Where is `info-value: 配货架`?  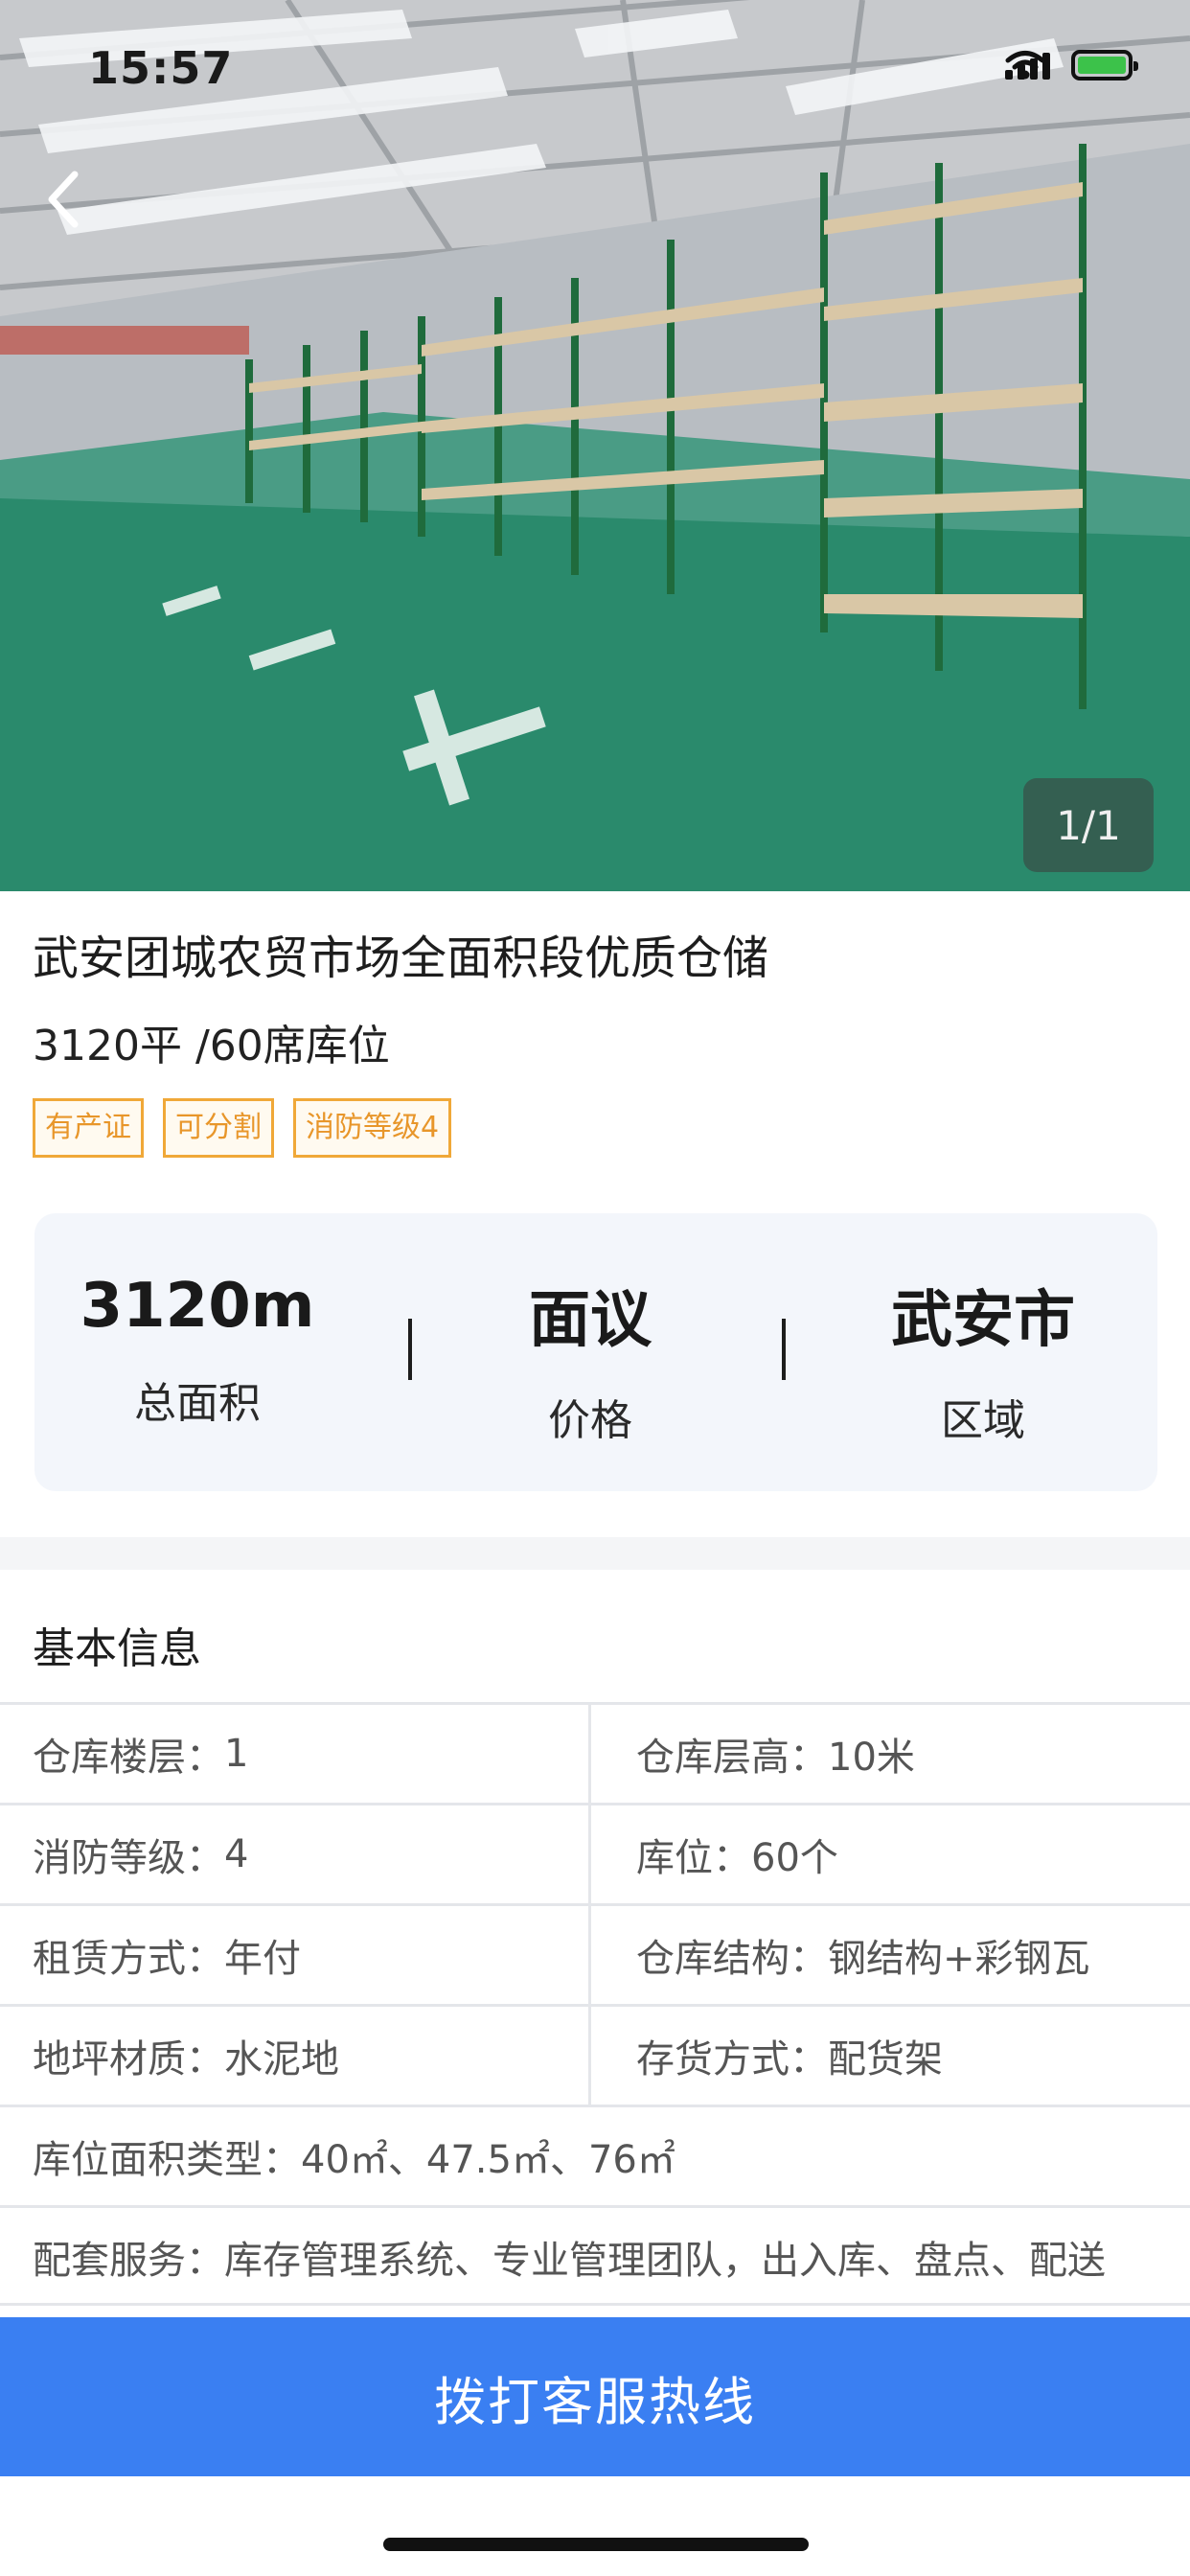 info-value: 配货架 is located at coordinates (886, 2059).